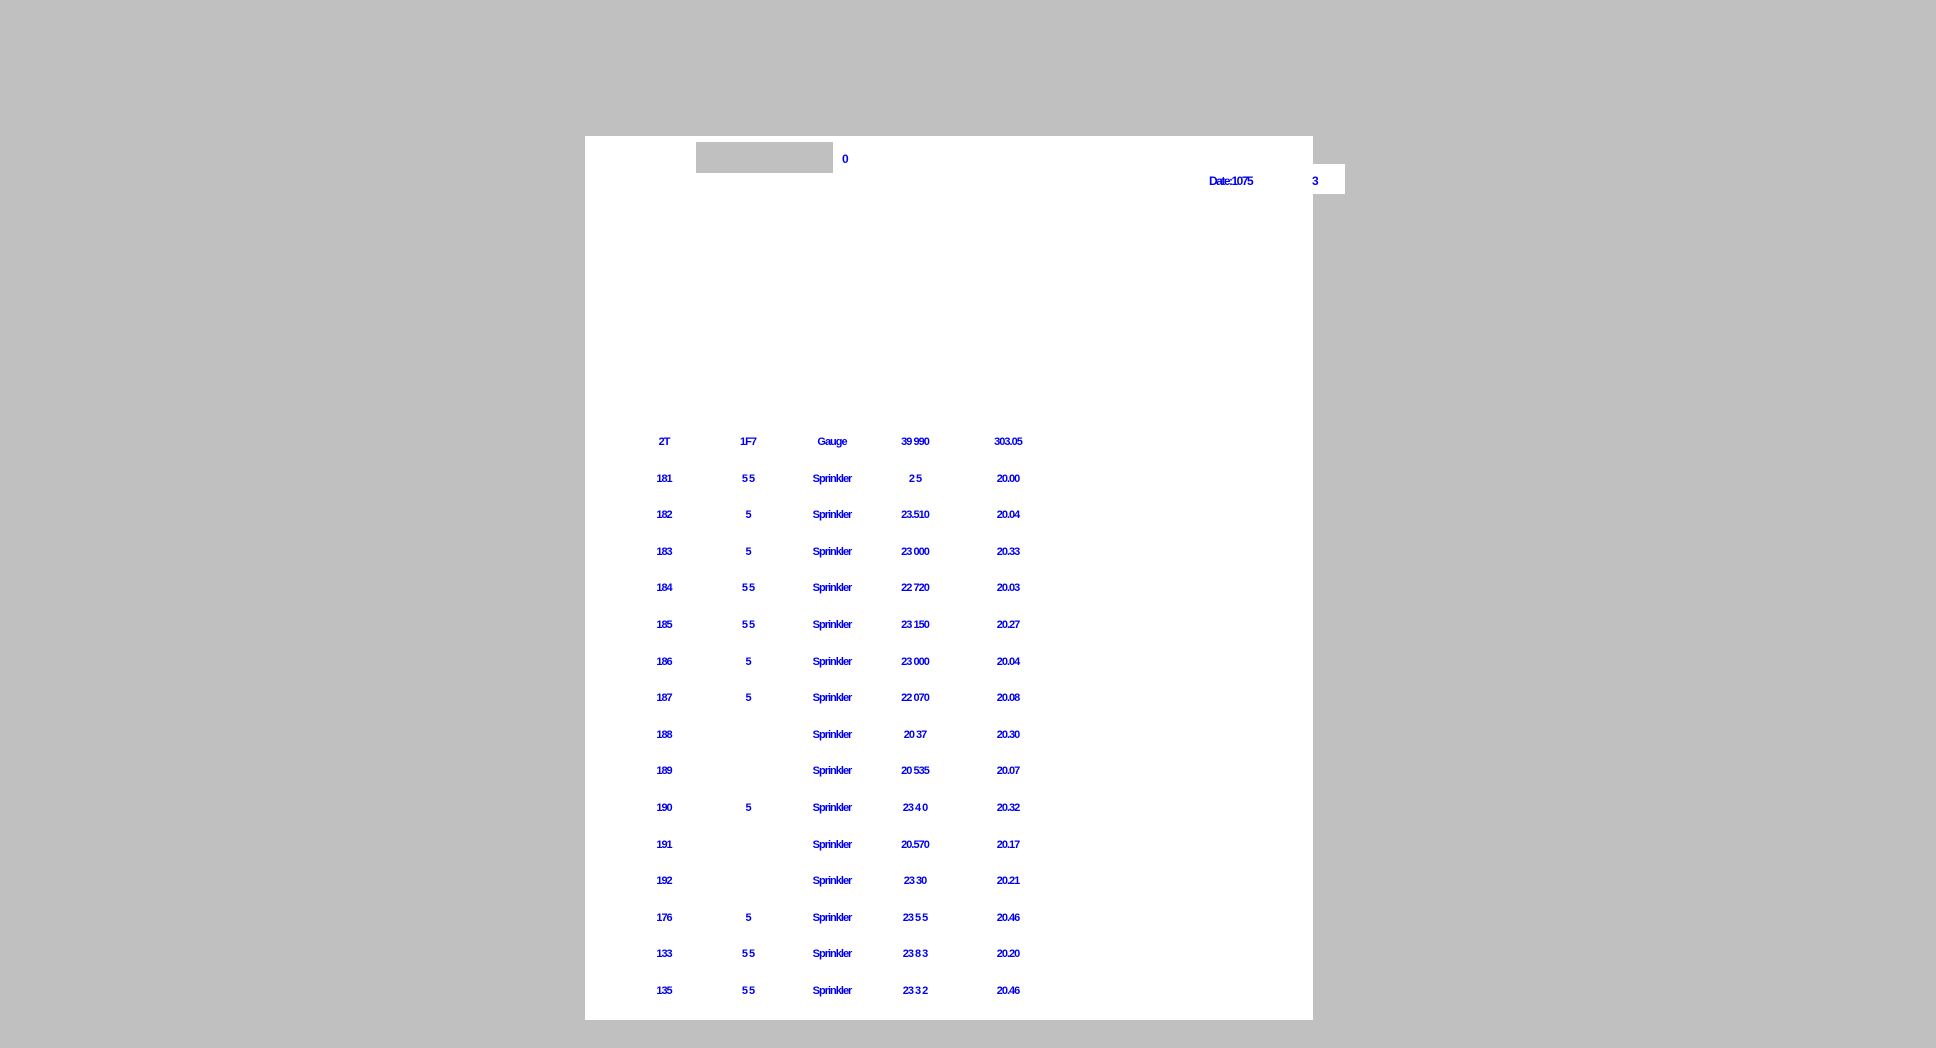  Describe the element at coordinates (968, 664) in the screenshot. I see `table-row: 186 5 Sprinkler 23 000 20.04` at that location.